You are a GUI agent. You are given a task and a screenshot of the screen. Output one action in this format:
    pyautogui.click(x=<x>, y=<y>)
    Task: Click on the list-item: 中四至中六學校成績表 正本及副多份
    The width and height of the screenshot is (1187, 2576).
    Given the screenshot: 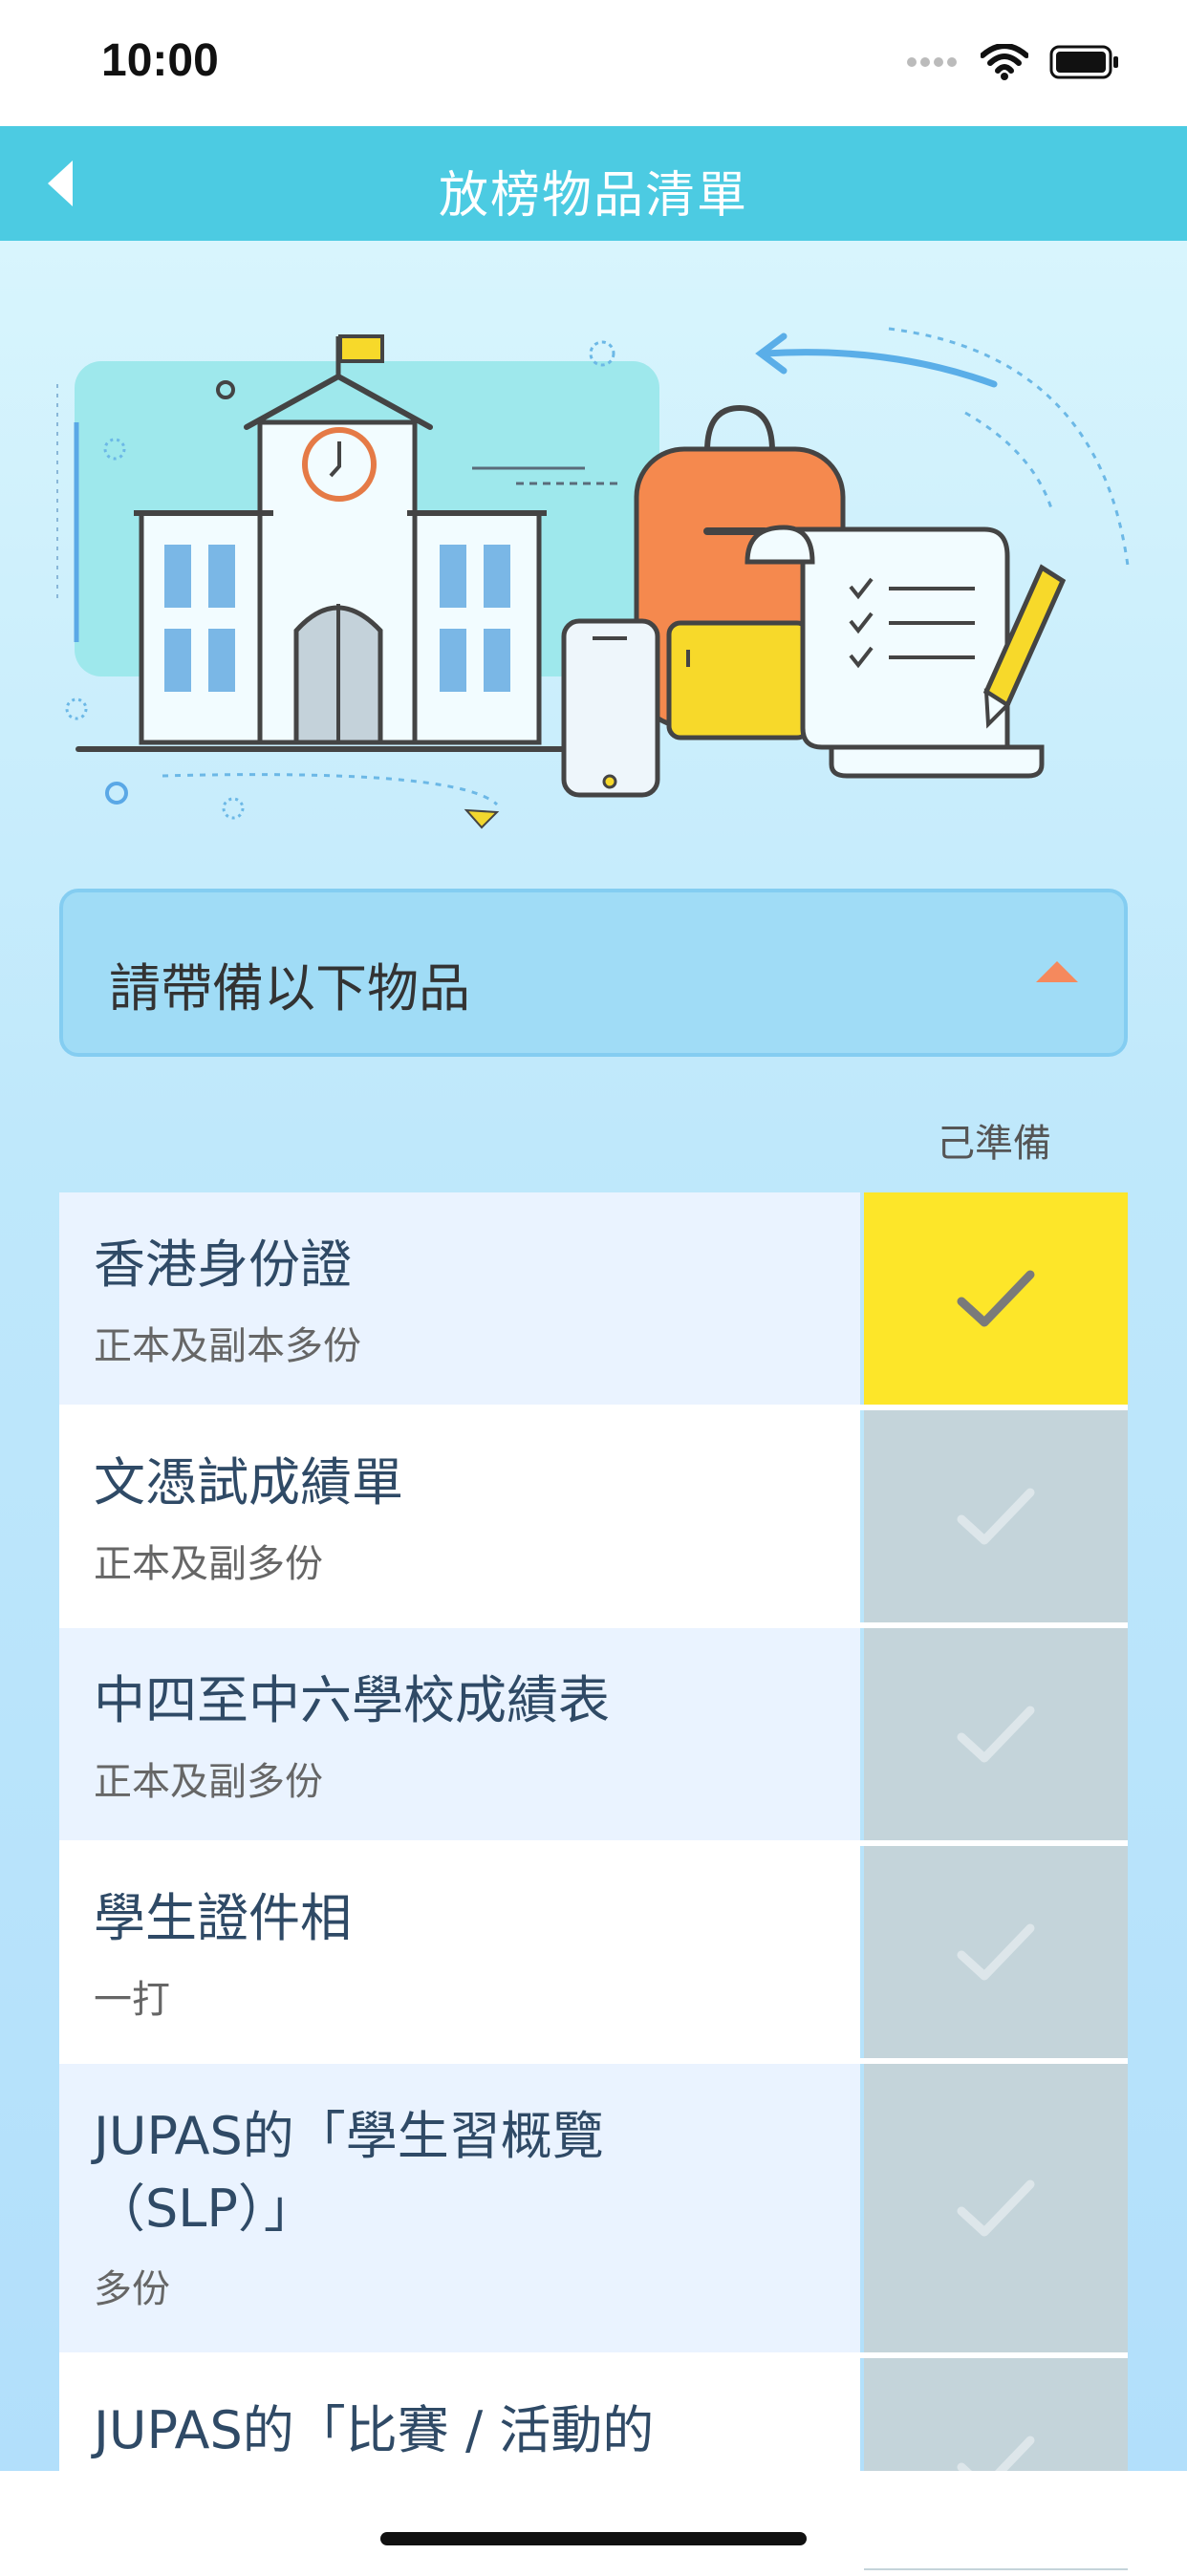 What is the action you would take?
    pyautogui.click(x=593, y=1737)
    